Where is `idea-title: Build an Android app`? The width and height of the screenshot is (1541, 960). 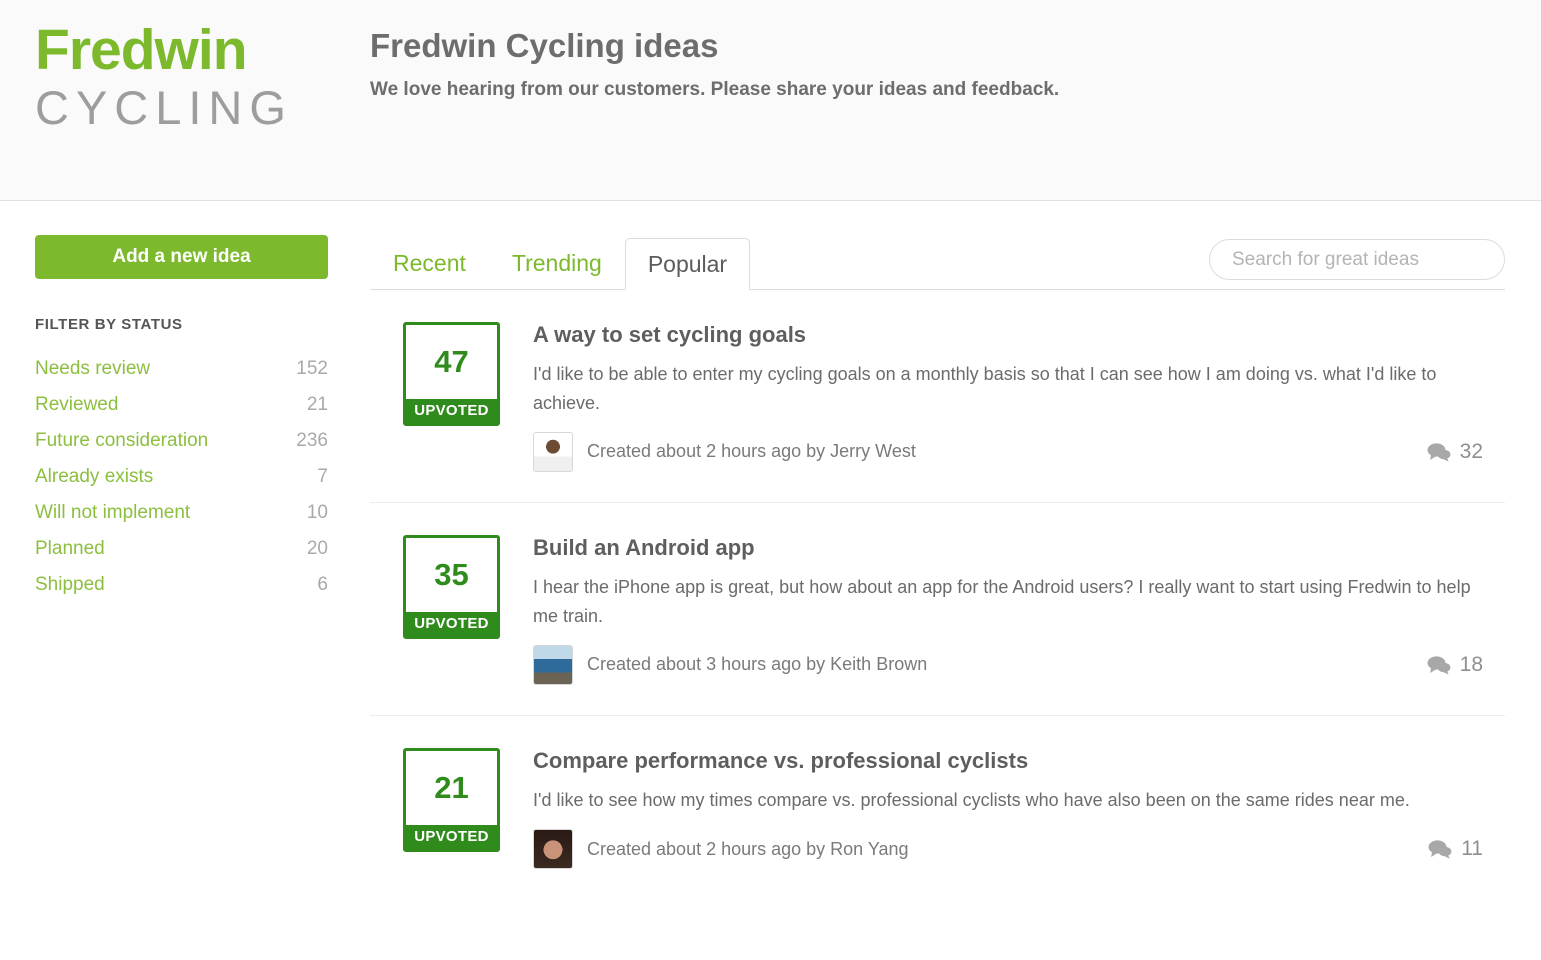
idea-title: Build an Android app is located at coordinates (1019, 548).